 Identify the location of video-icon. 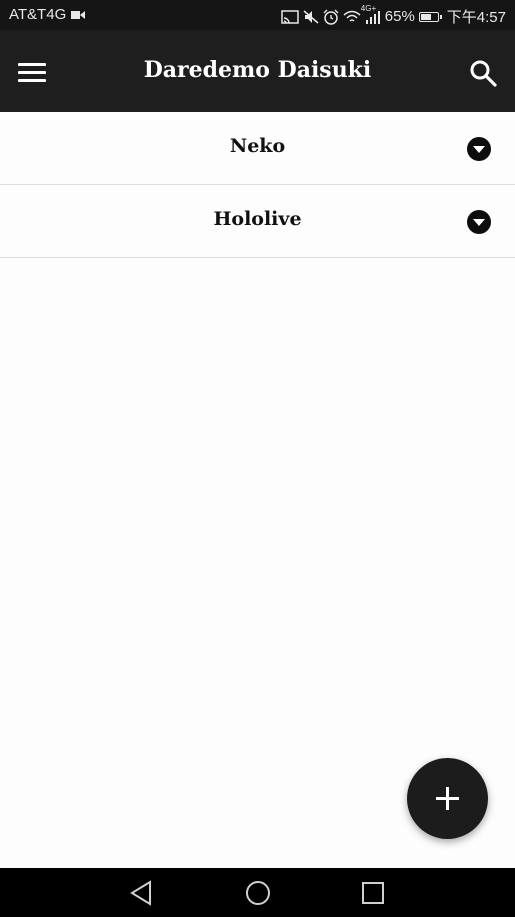
(78, 15).